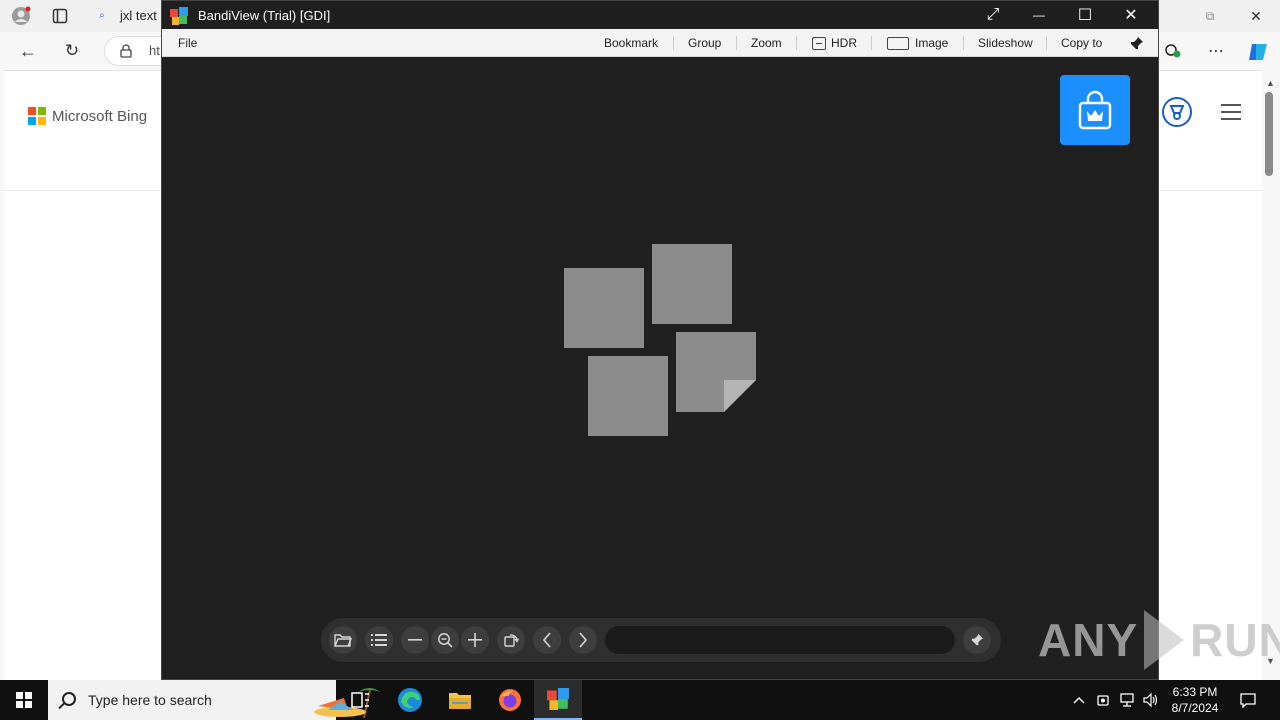 This screenshot has width=1280, height=720. I want to click on search-icon, so click(69, 699).